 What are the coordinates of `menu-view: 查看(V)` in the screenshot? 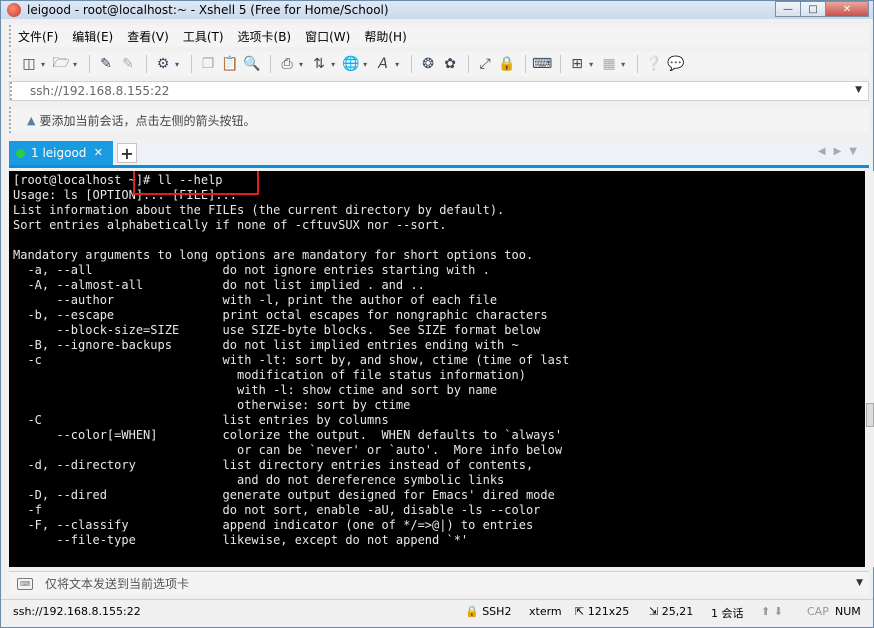 It's located at (148, 36).